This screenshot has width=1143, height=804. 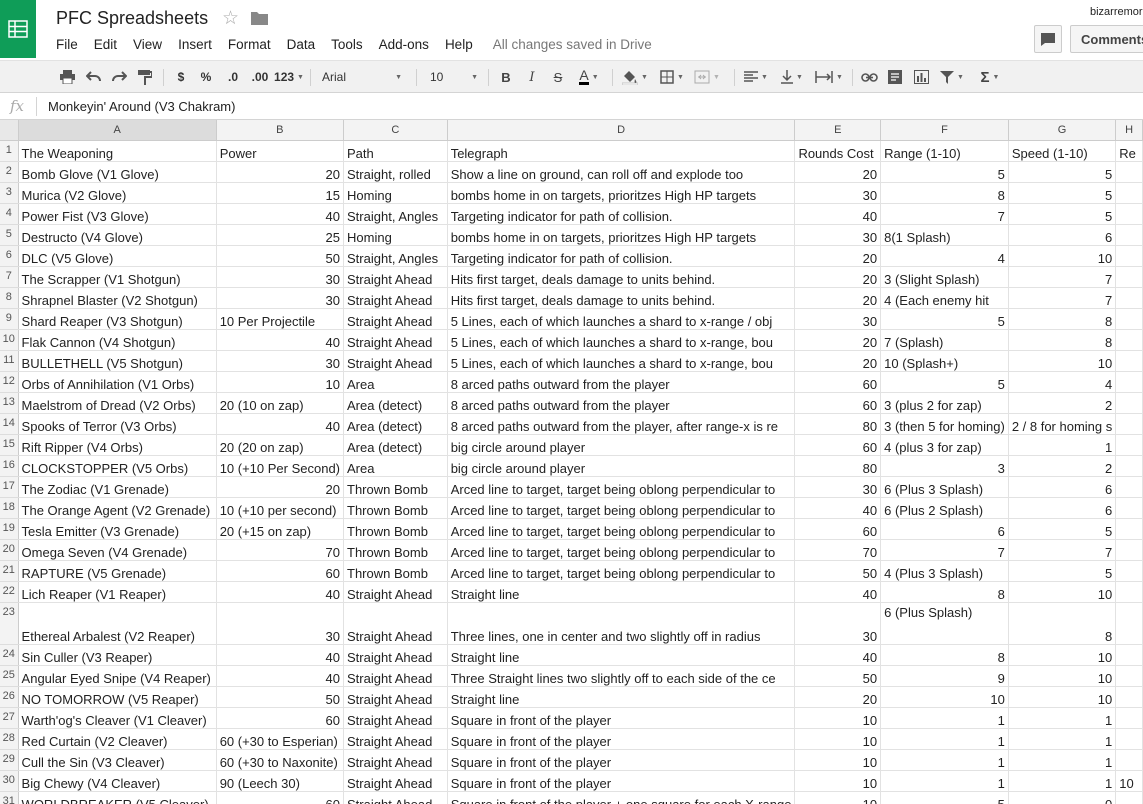 What do you see at coordinates (838, 361) in the screenshot?
I see `cell-e: 20` at bounding box center [838, 361].